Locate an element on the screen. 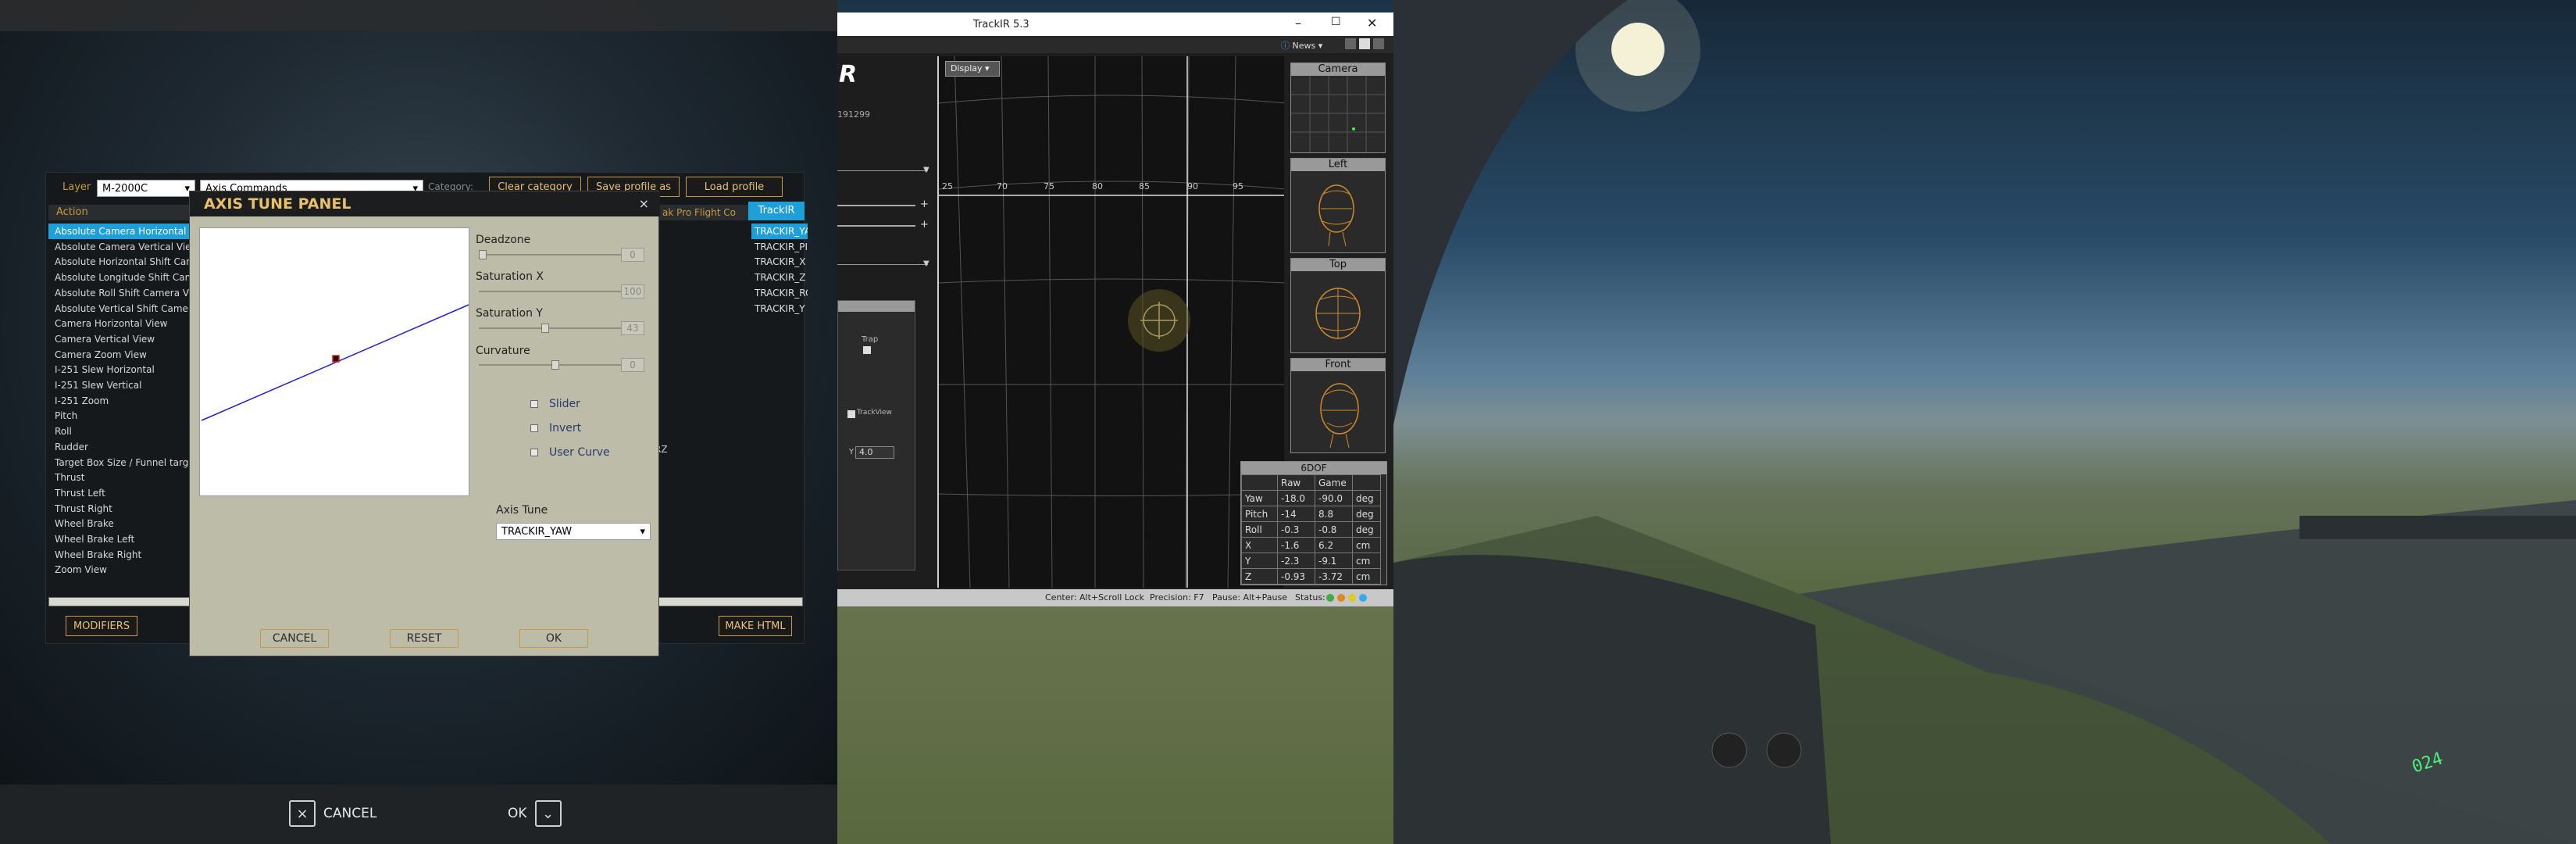 The height and width of the screenshot is (844, 2576). display-button: Display ▾ is located at coordinates (972, 69).